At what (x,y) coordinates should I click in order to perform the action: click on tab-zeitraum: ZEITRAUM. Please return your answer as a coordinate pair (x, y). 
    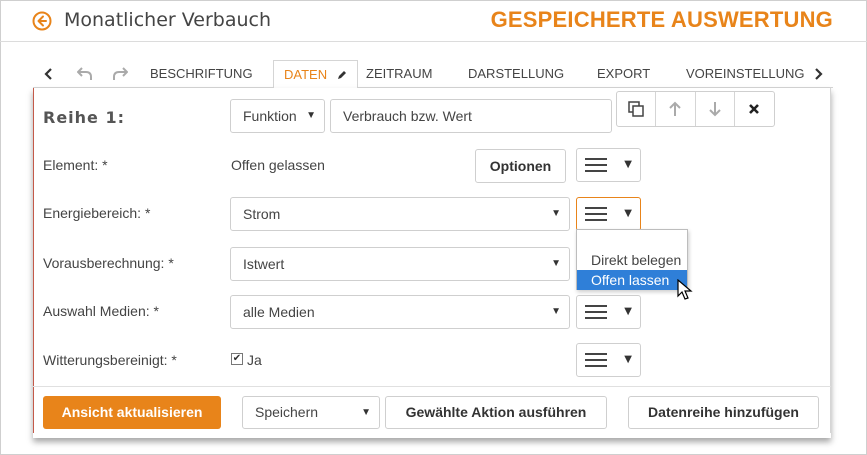
    Looking at the image, I should click on (399, 74).